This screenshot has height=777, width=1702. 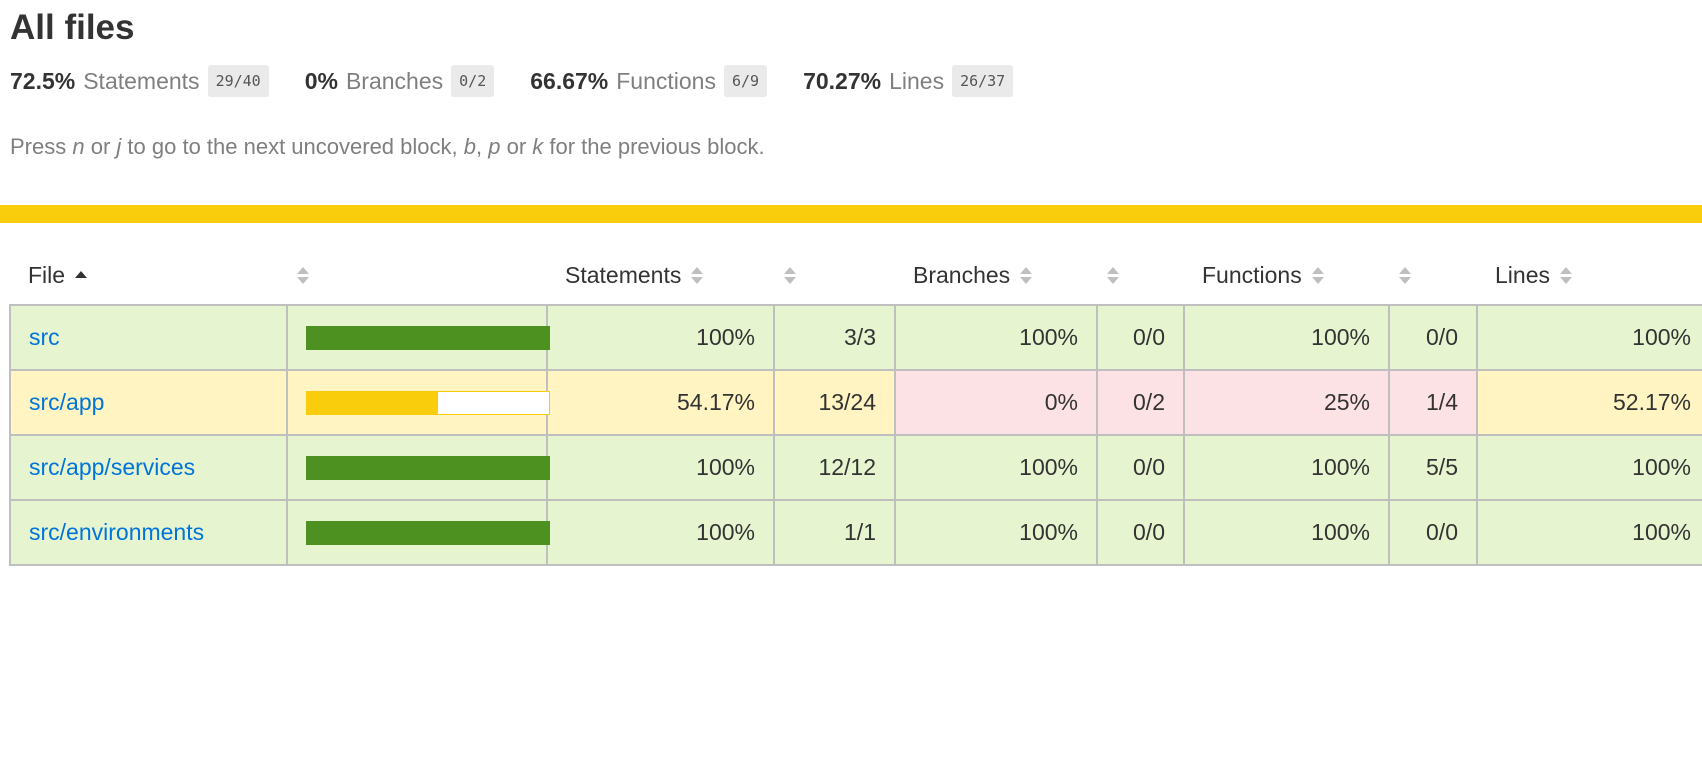 I want to click on branches-pct: 0%, so click(x=996, y=402).